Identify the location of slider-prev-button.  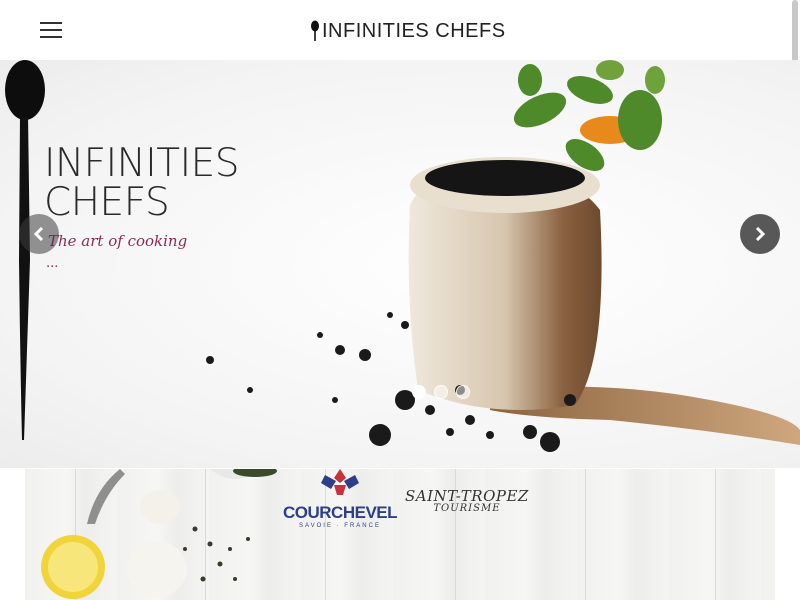
(39, 234).